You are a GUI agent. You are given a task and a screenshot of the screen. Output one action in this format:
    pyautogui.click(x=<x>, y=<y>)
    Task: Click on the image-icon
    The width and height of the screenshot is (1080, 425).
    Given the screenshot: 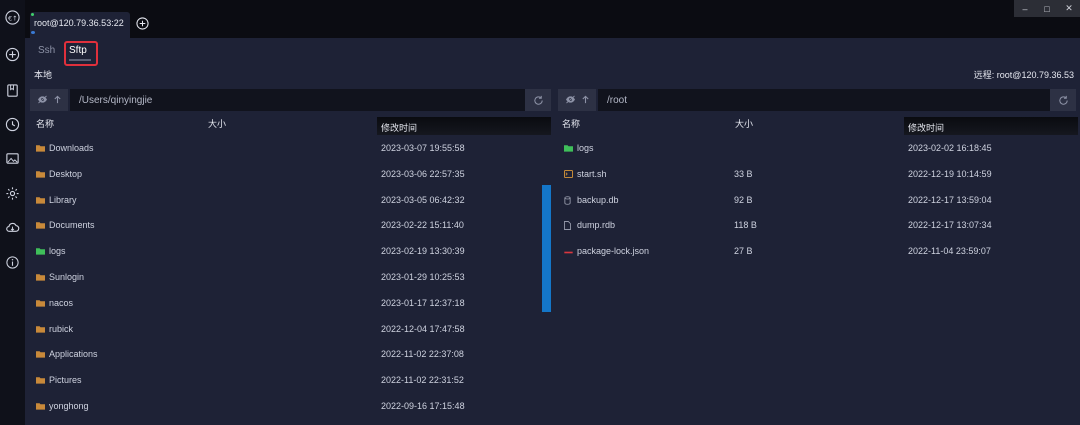 What is the action you would take?
    pyautogui.click(x=12, y=158)
    